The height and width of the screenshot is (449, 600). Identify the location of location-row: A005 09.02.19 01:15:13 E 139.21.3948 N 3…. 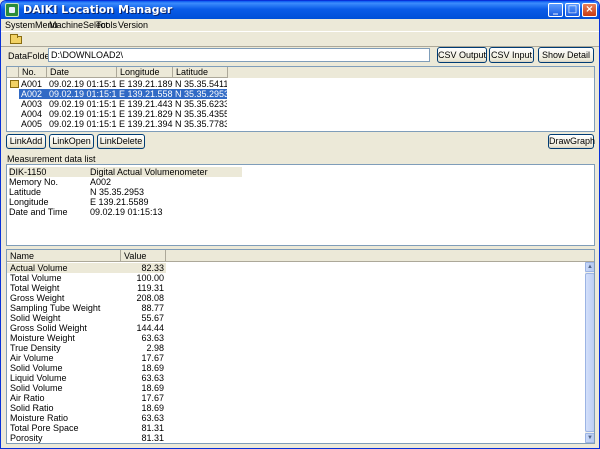
(117, 124).